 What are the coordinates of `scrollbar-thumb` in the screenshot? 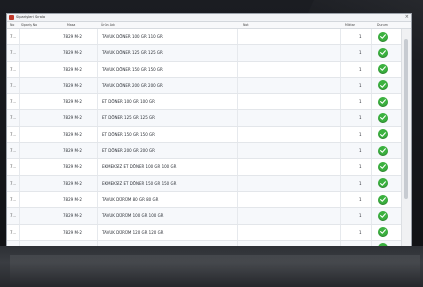 It's located at (406, 119).